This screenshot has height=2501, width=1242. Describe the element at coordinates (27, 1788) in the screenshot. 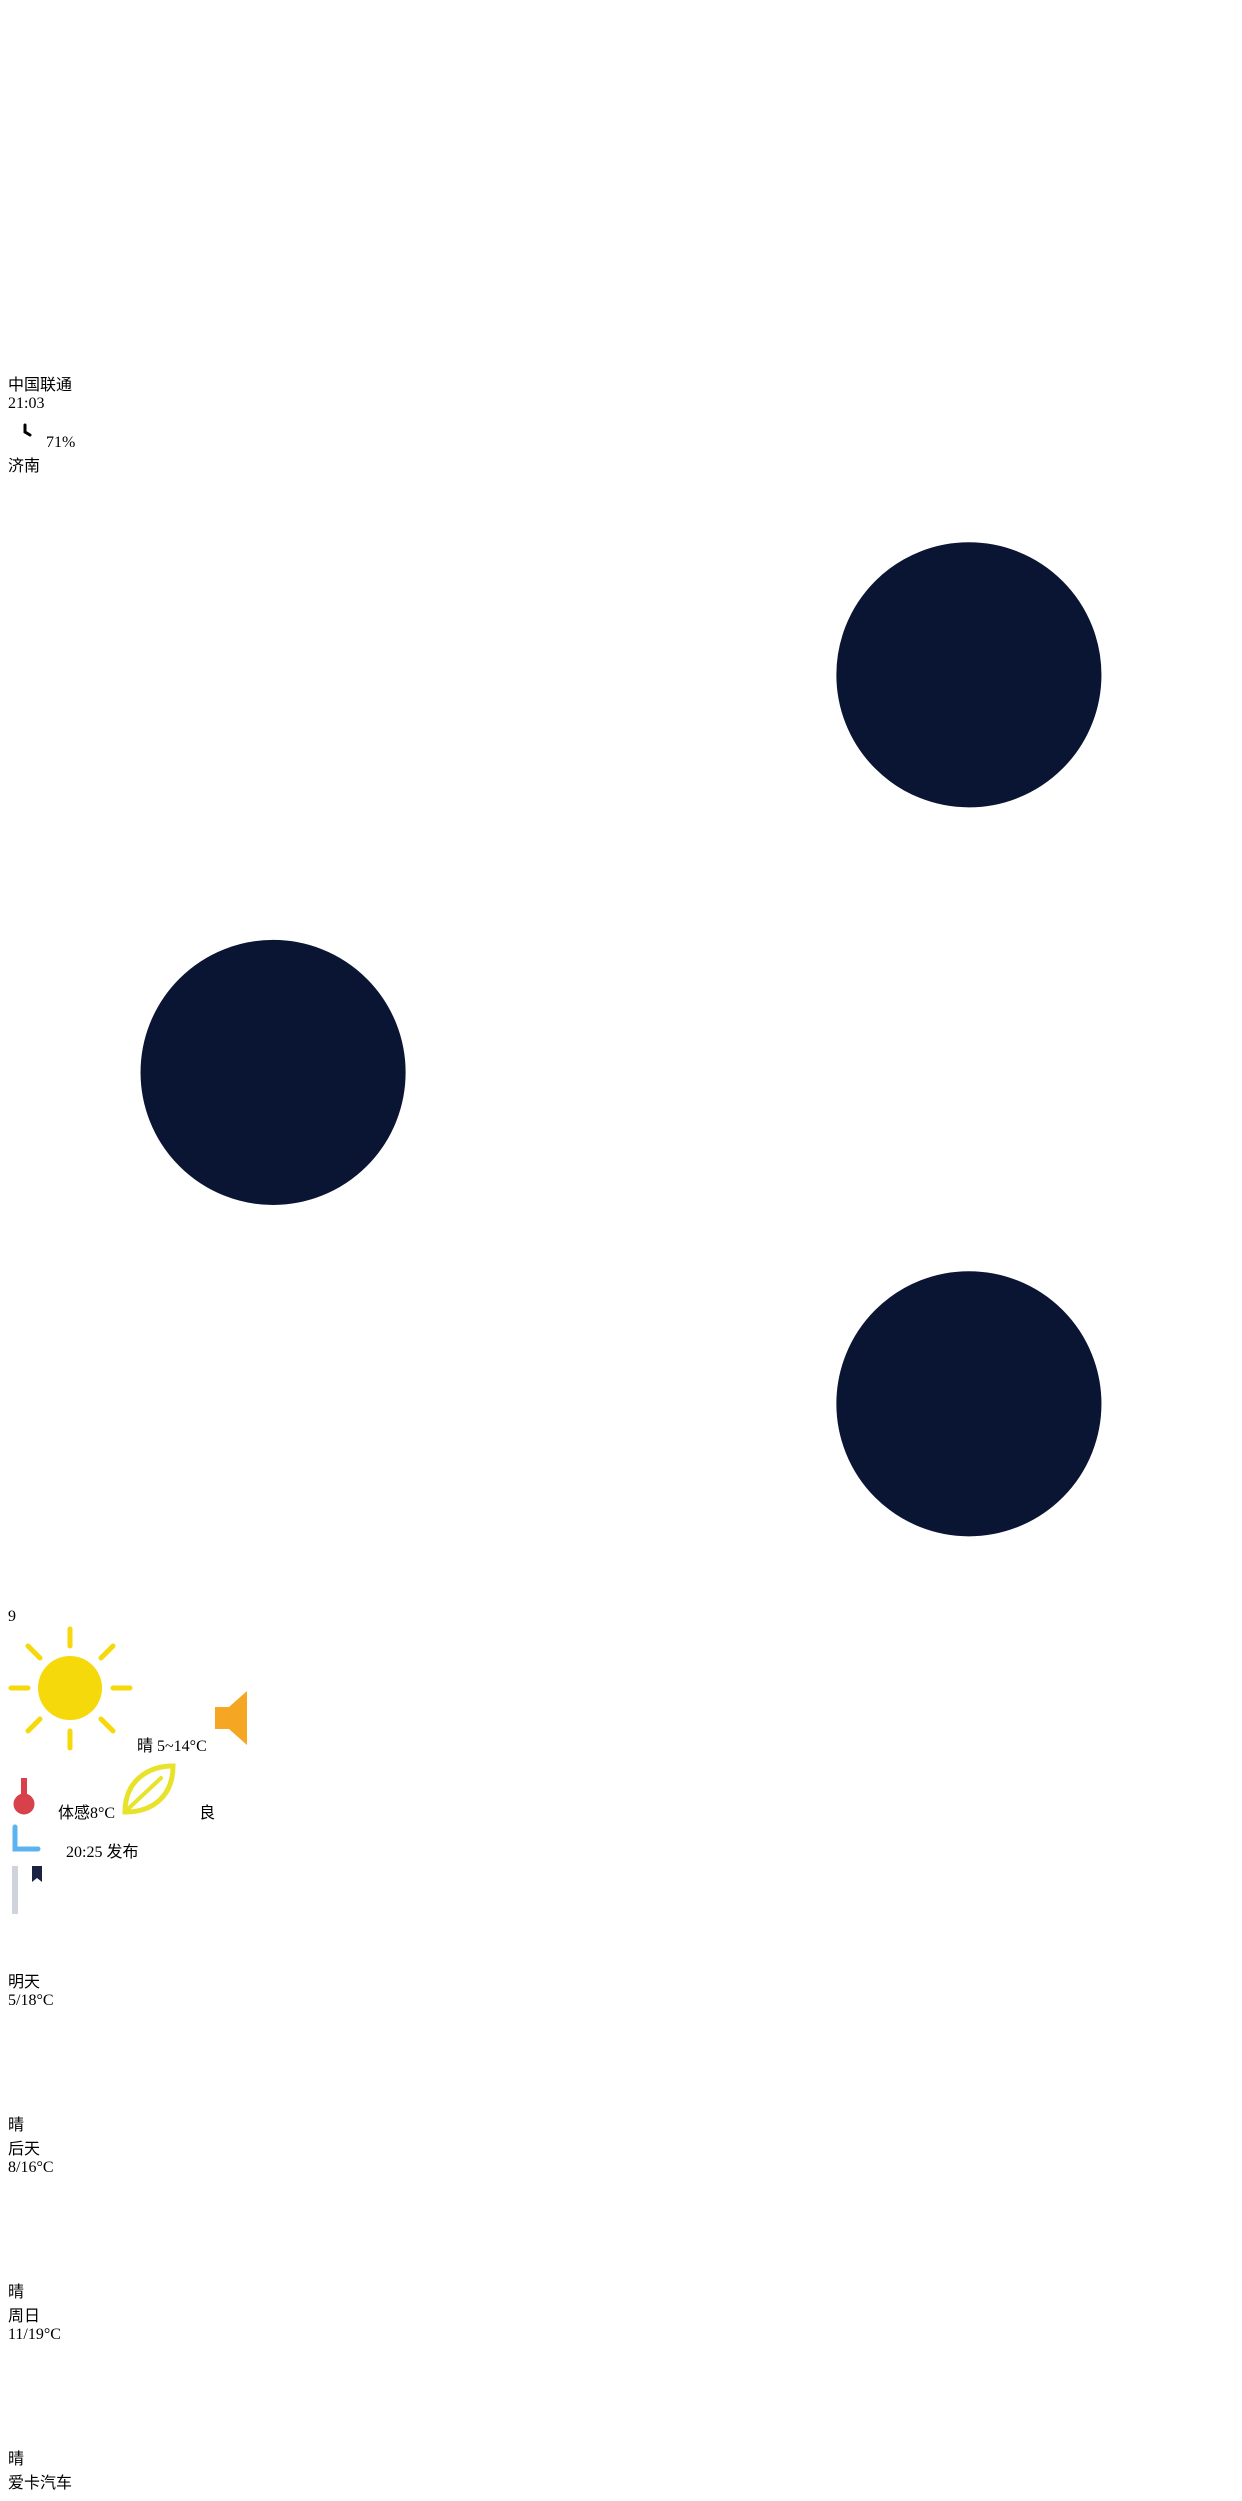

I see `thermometer-icon` at that location.